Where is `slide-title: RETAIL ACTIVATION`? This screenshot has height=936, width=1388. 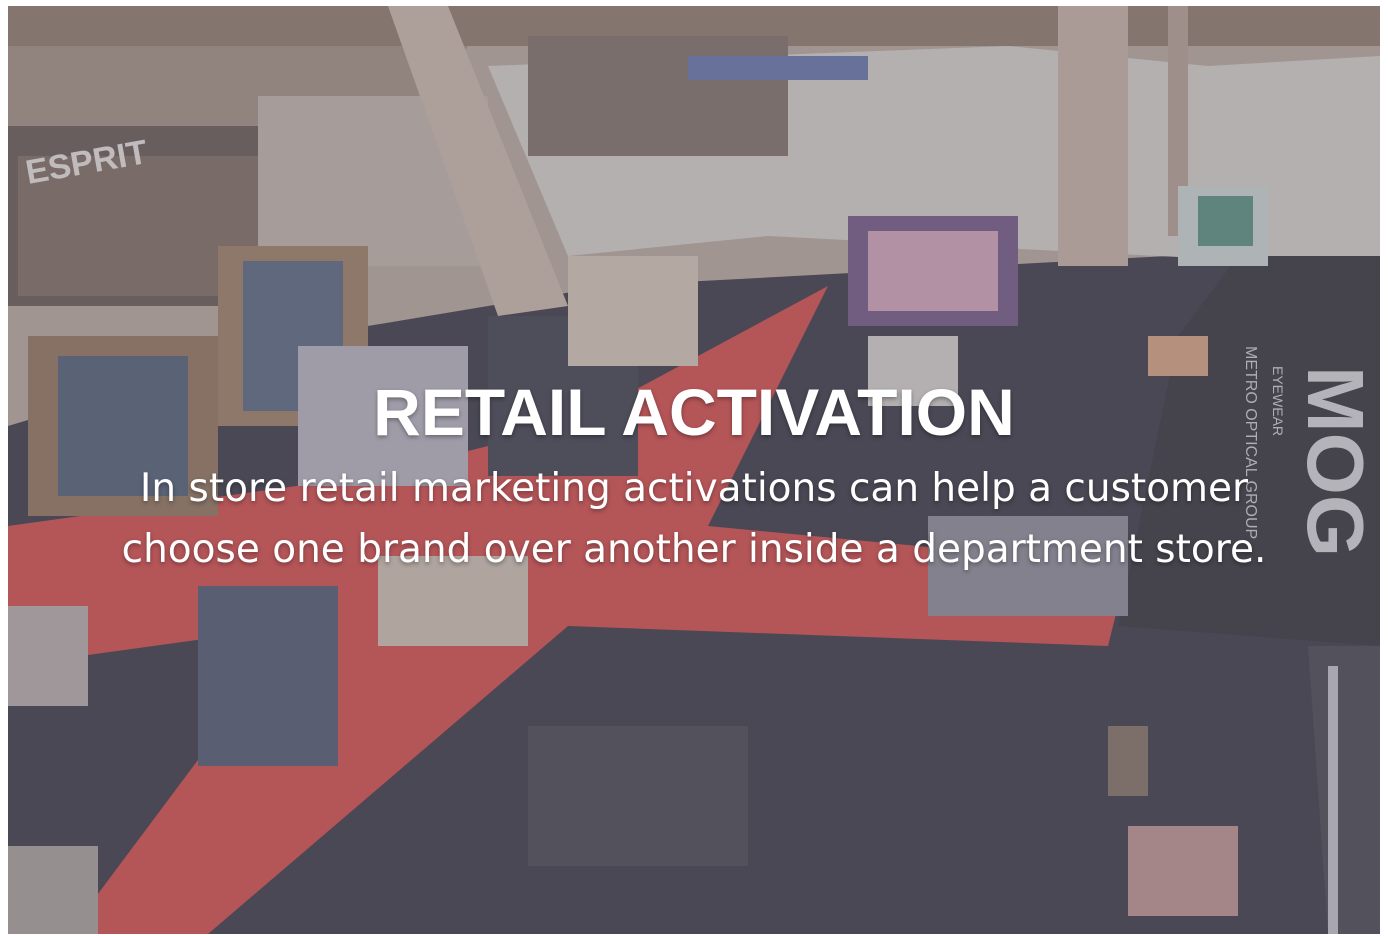 slide-title: RETAIL ACTIVATION is located at coordinates (694, 412).